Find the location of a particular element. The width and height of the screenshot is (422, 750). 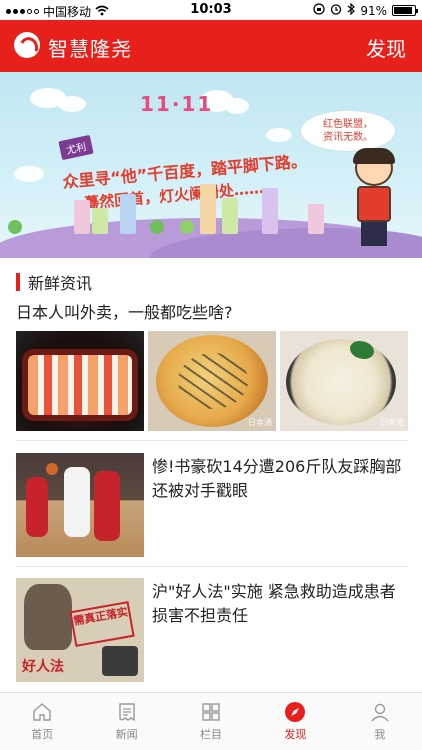

bottom-tab-bar: 首页 新闻 栏目 发现 我 is located at coordinates (211, 721).